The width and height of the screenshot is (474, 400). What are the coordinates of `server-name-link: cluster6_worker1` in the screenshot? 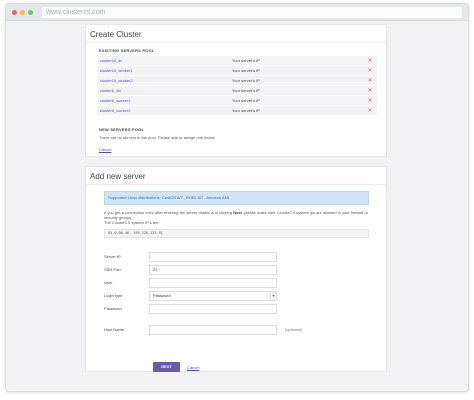 It's located at (164, 100).